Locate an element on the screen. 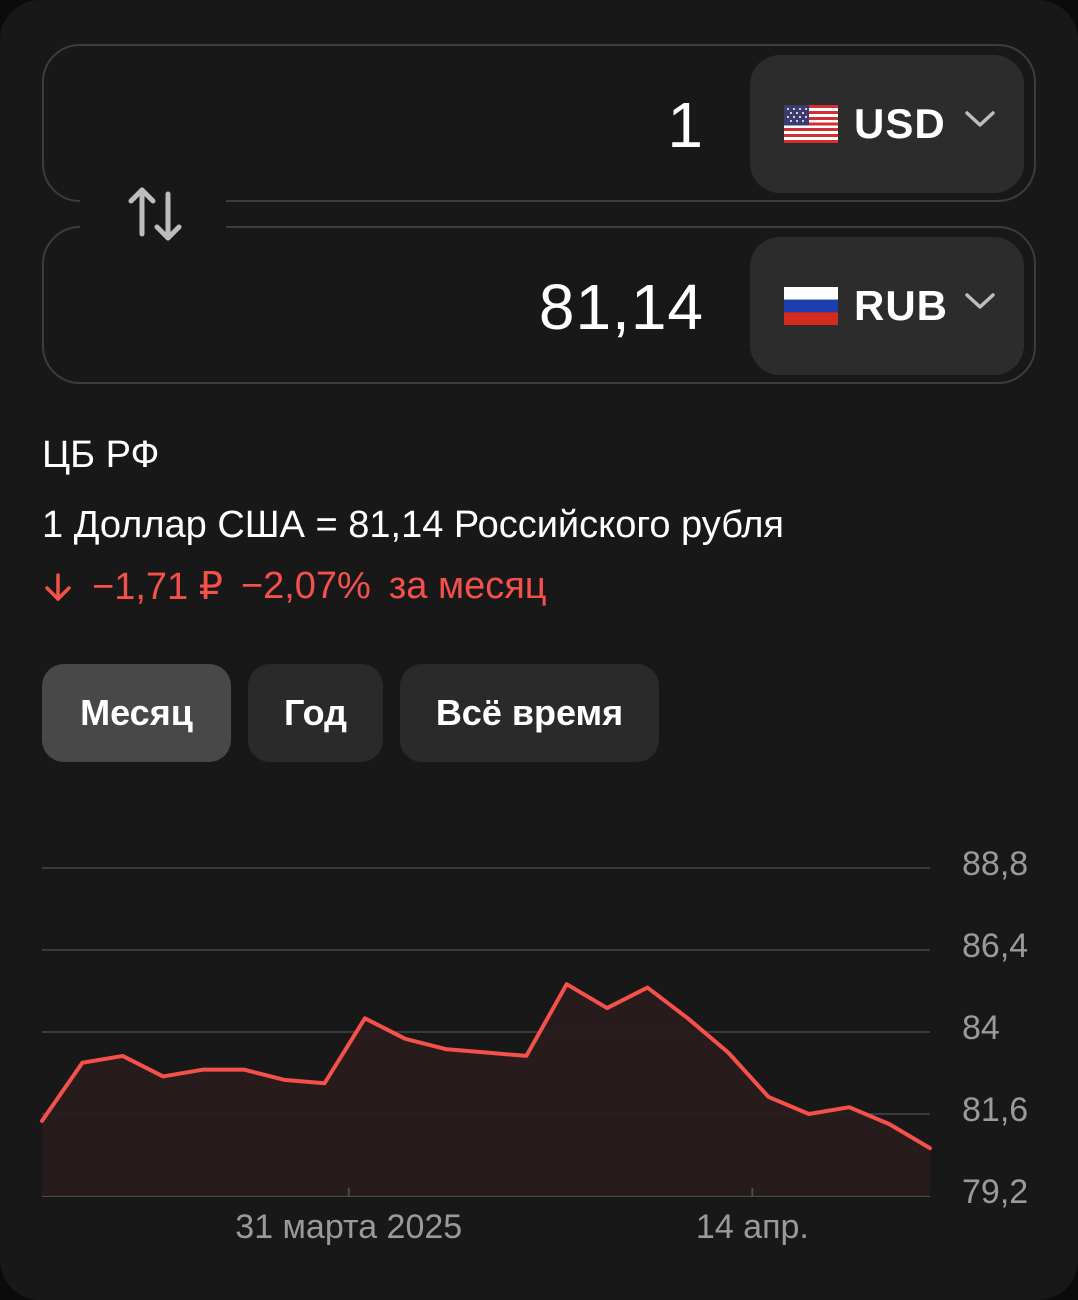 Image resolution: width=1078 pixels, height=1300 pixels. rate-source: ЦБ РФ is located at coordinates (100, 455).